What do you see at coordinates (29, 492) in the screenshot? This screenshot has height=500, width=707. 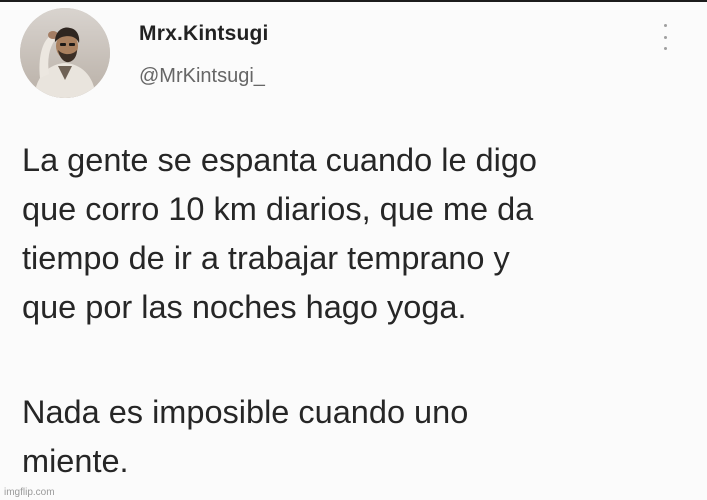 I see `watermark: imgflip.com` at bounding box center [29, 492].